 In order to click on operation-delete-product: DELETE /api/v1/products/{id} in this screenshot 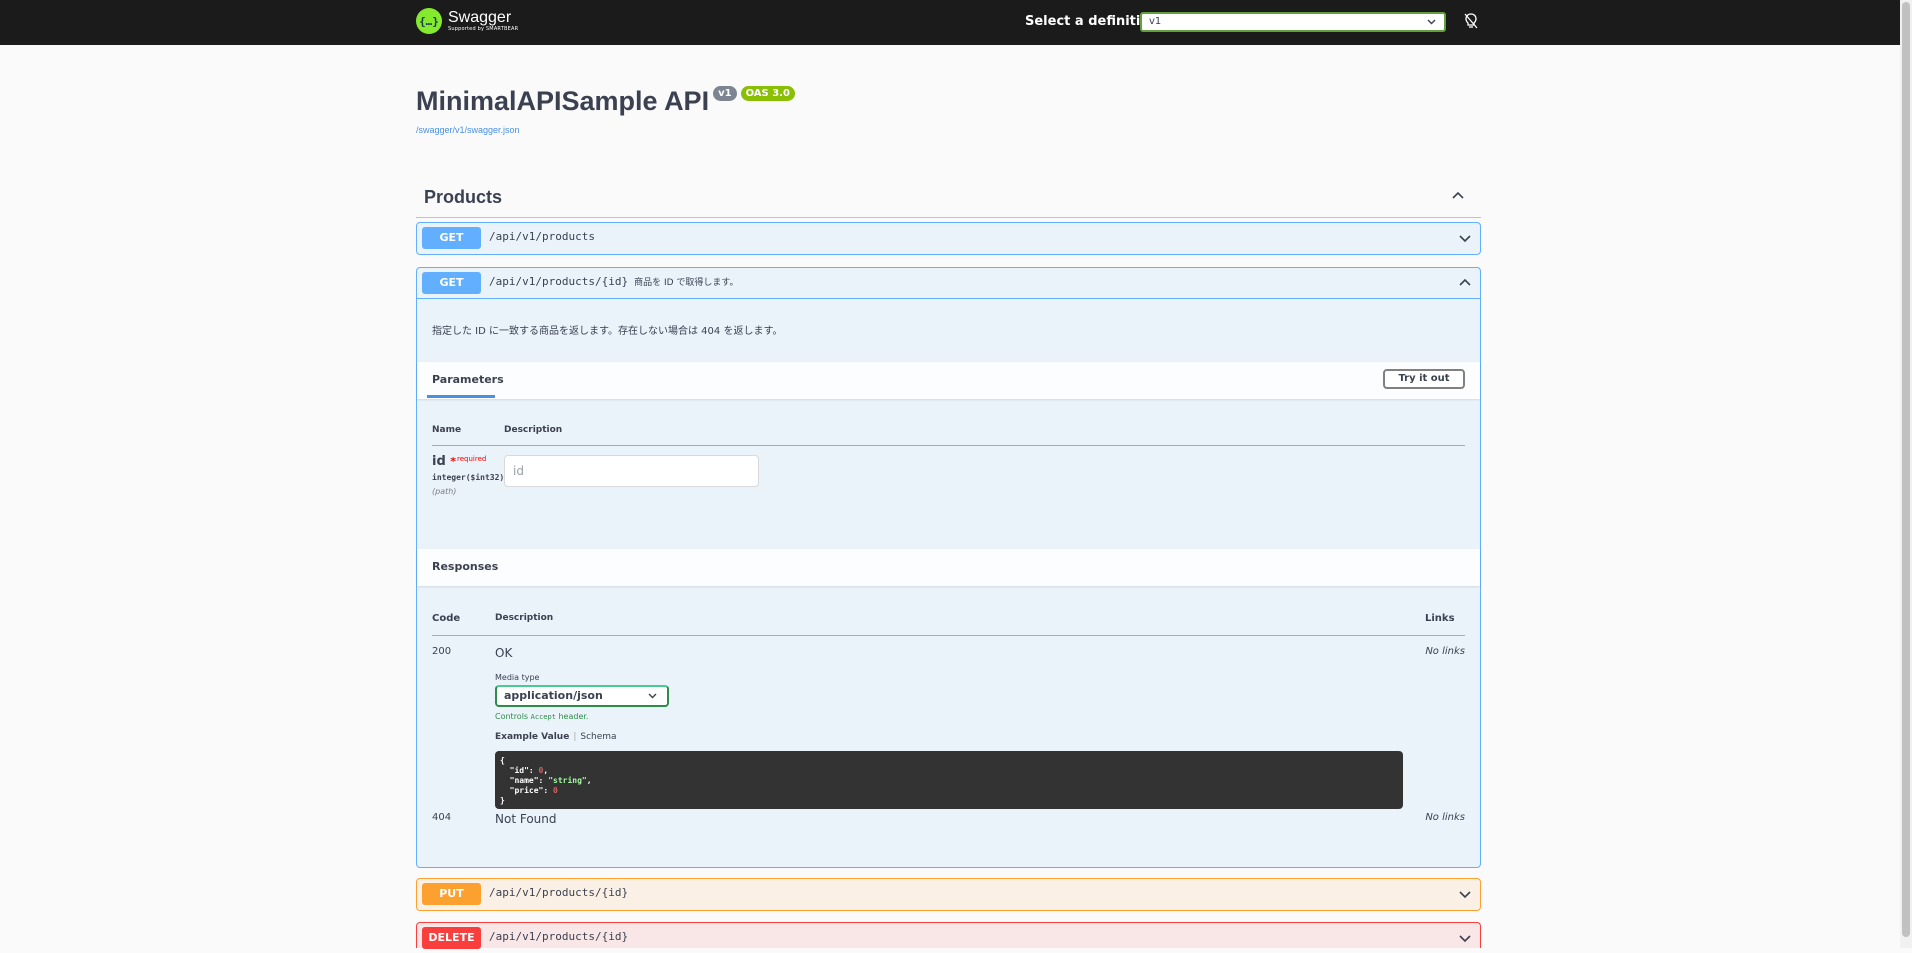, I will do `click(948, 935)`.